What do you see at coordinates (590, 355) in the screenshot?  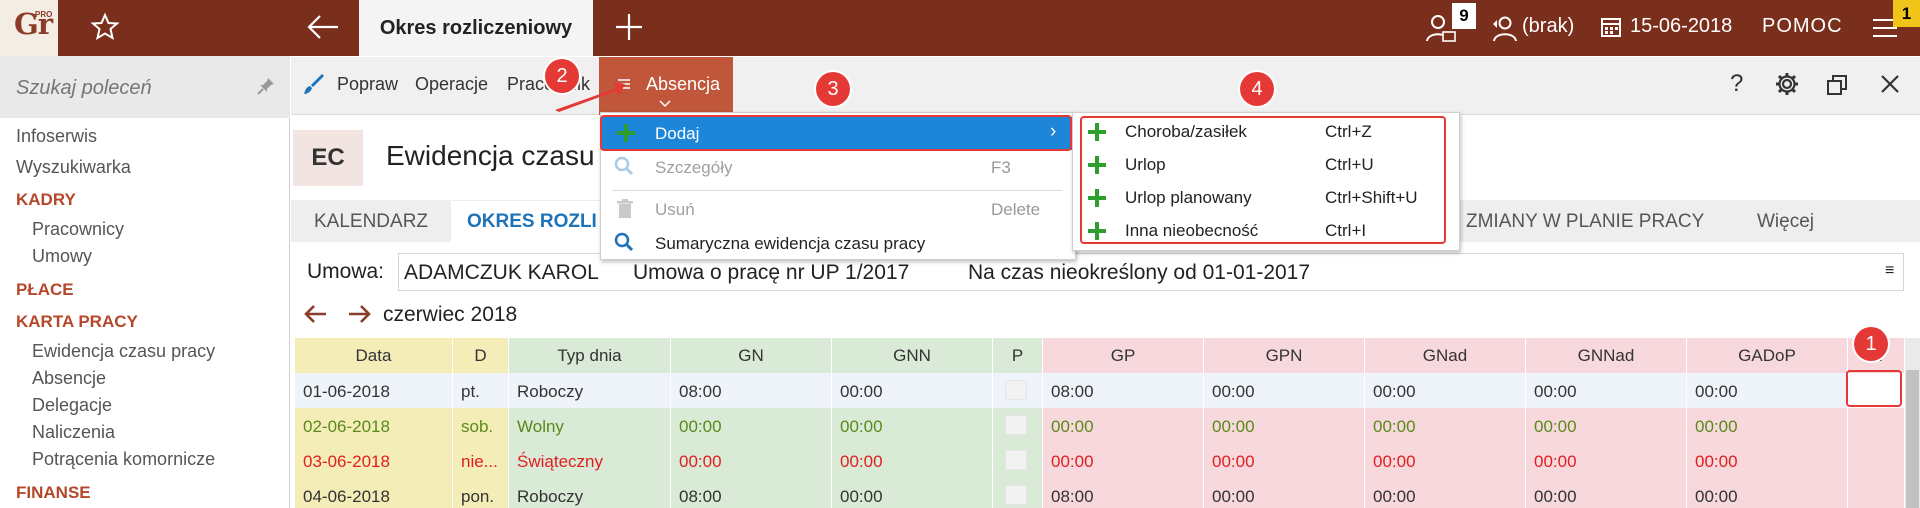 I see `col-header-typ-dnia: Typ dnia` at bounding box center [590, 355].